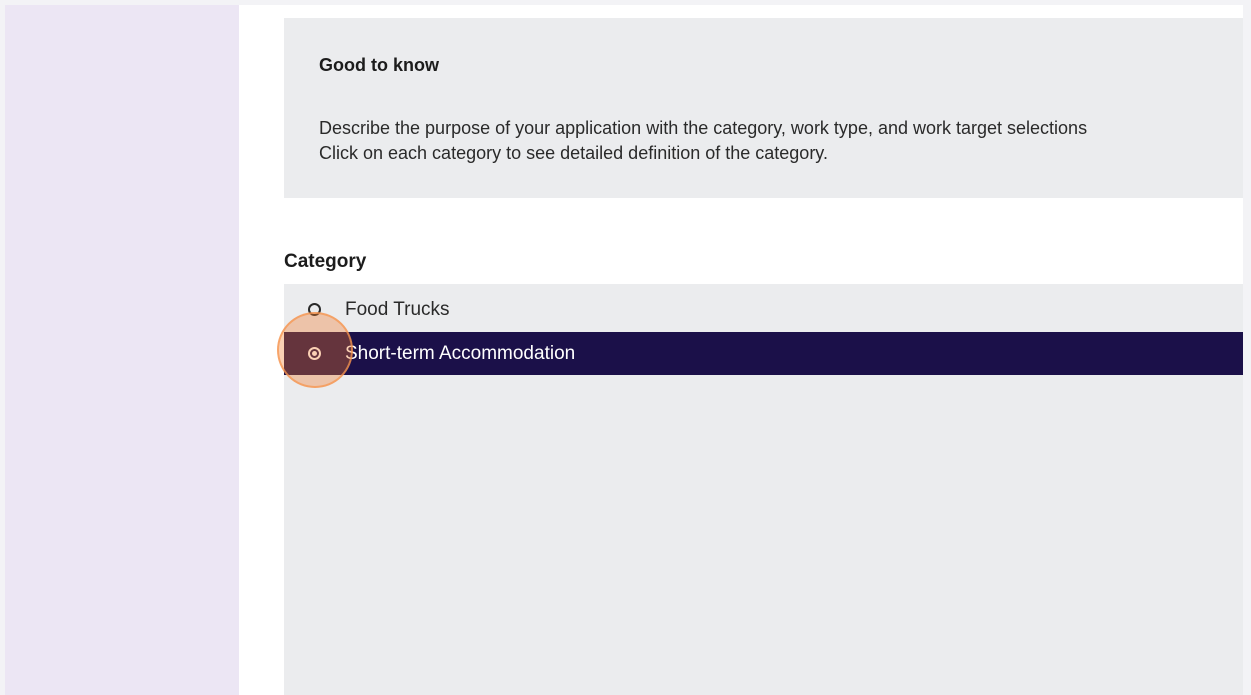 This screenshot has height=695, width=1251. I want to click on radio-selected-icon, so click(314, 353).